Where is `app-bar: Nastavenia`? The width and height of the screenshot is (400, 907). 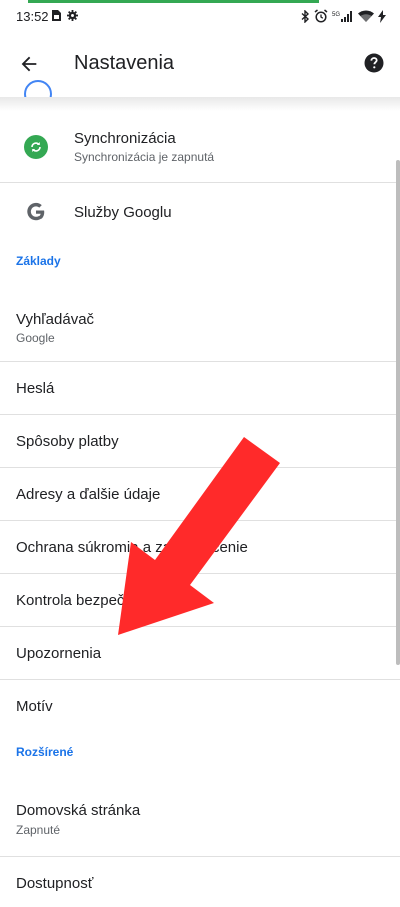 app-bar: Nastavenia is located at coordinates (200, 64).